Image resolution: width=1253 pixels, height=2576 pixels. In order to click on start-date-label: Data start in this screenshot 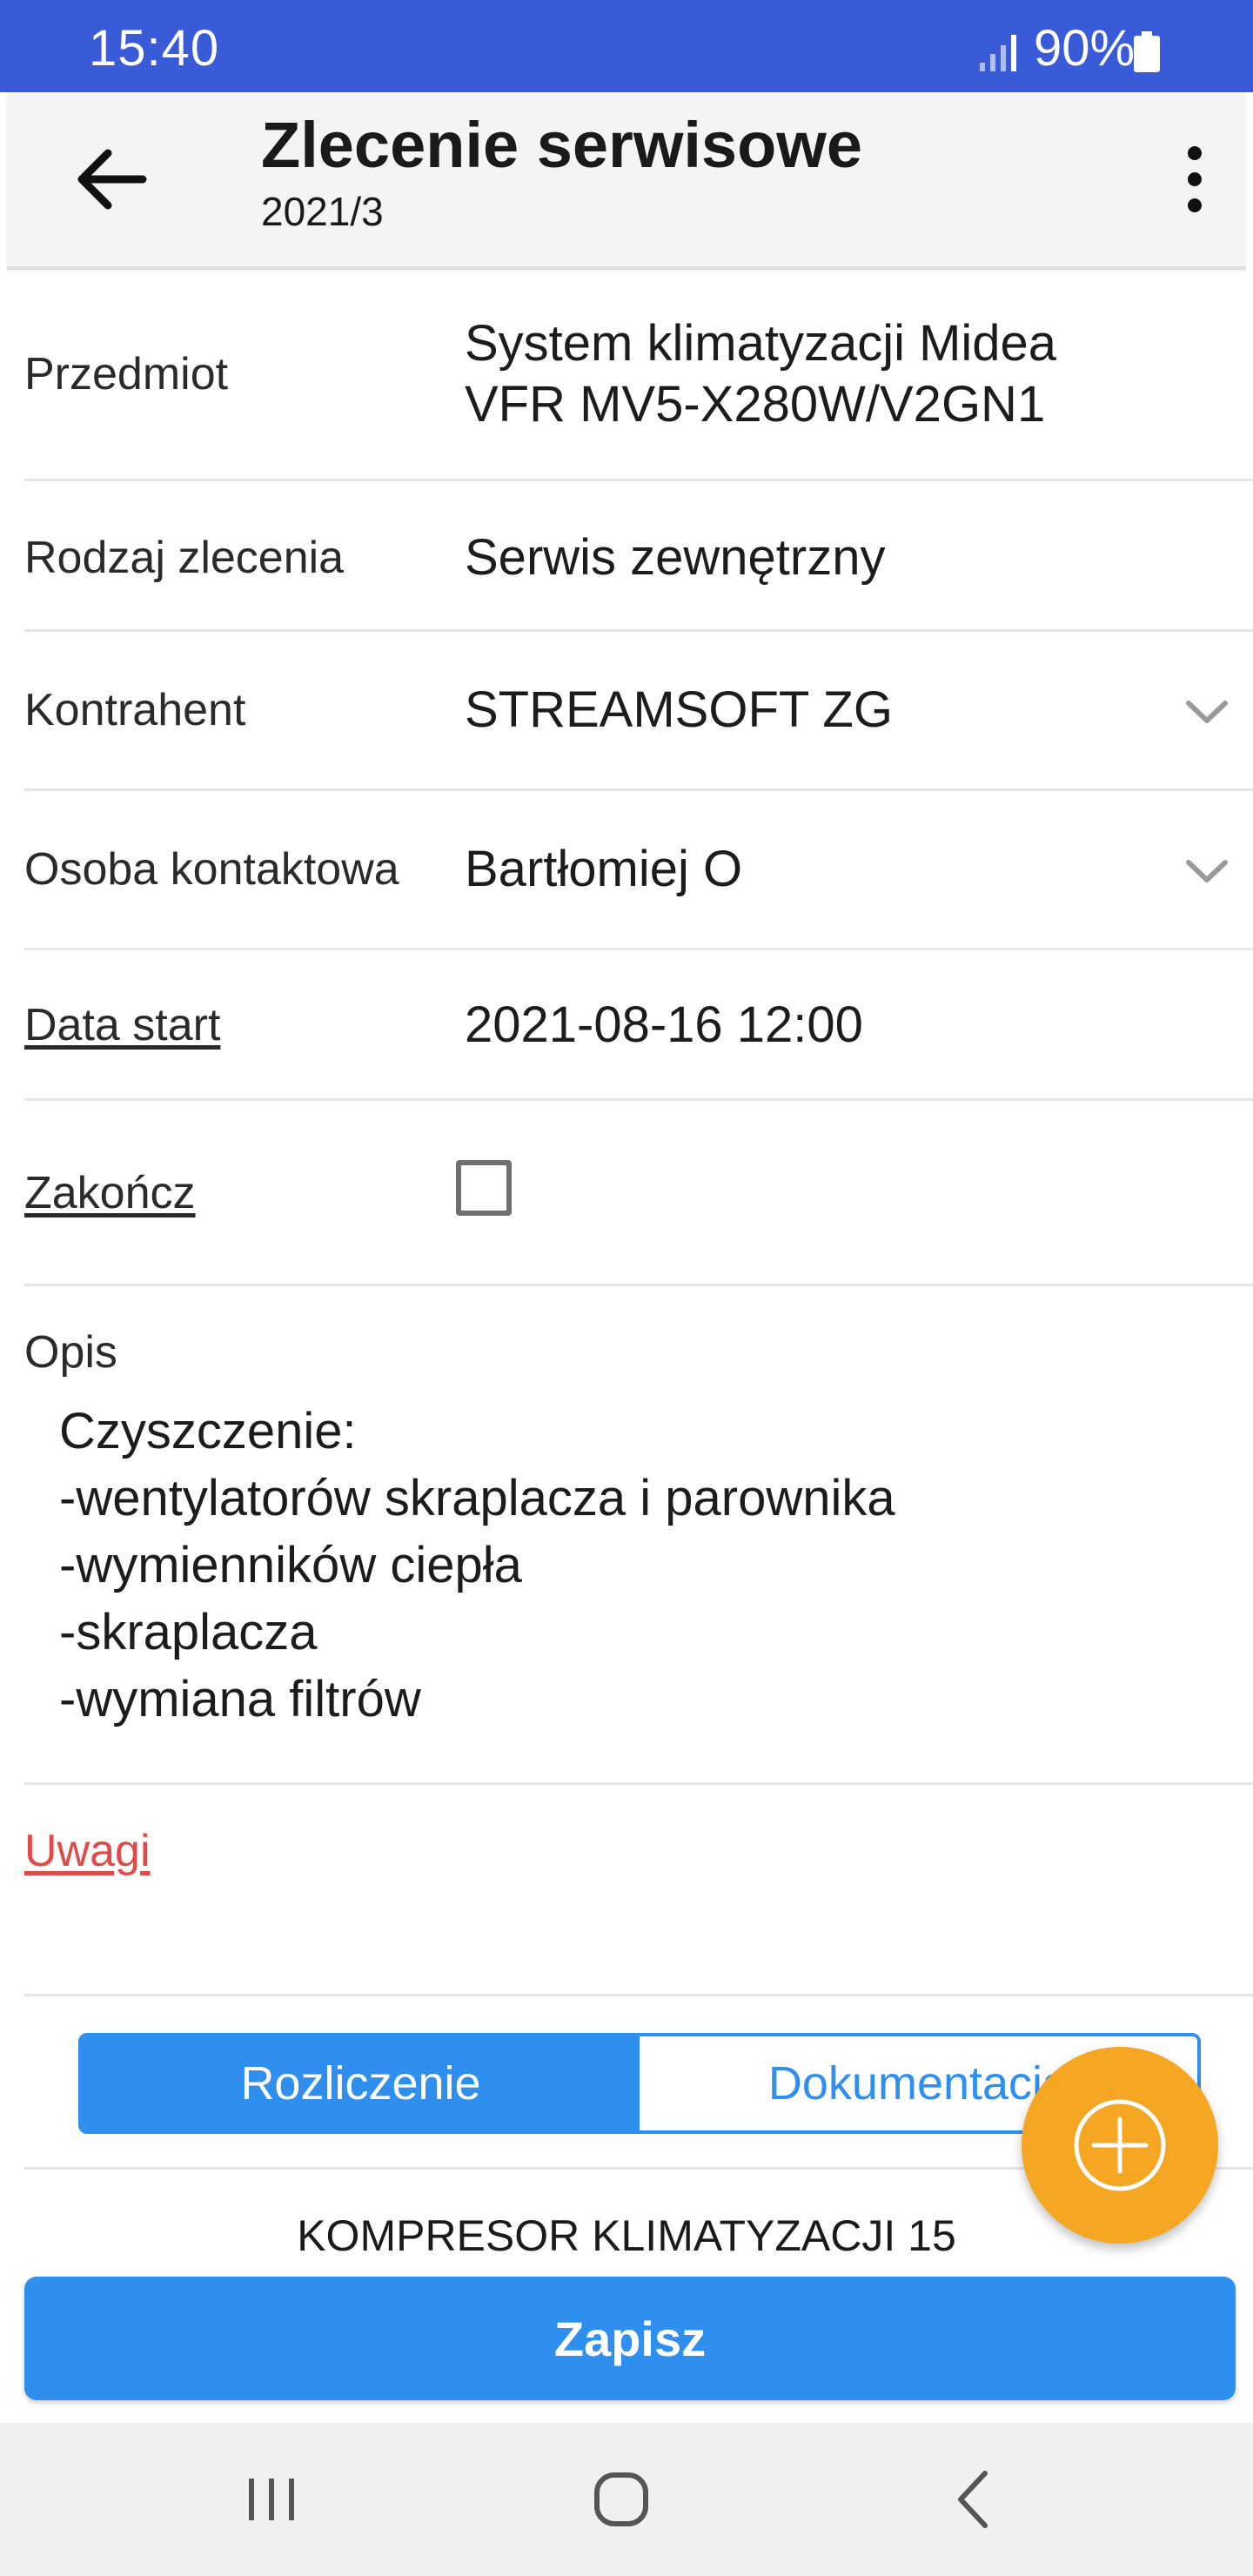, I will do `click(122, 1025)`.